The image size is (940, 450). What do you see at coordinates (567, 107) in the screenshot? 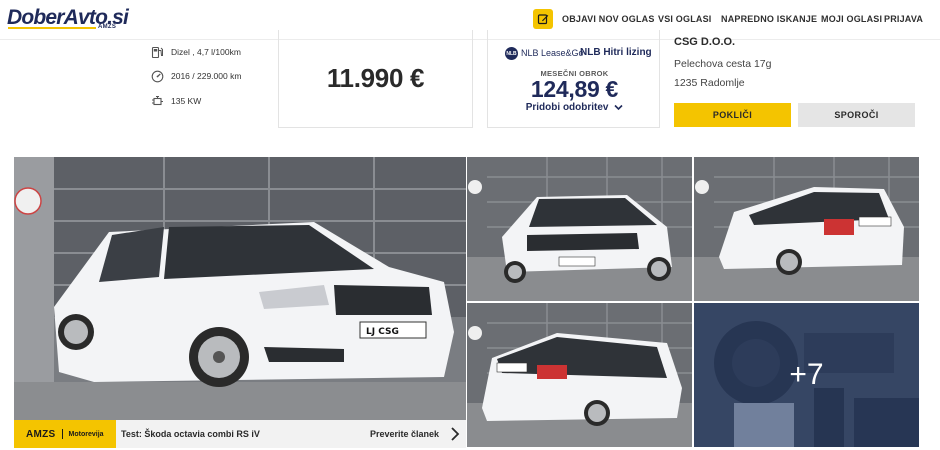
I see `get-approval-label: Pridobi odobritev` at bounding box center [567, 107].